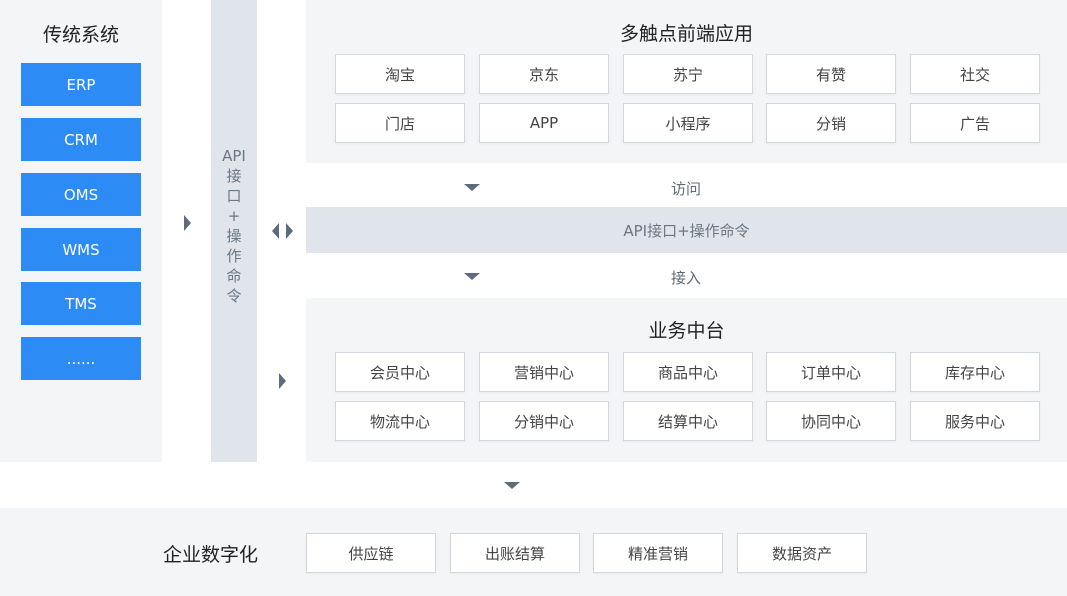  Describe the element at coordinates (975, 421) in the screenshot. I see `business-item: 服务中心` at that location.